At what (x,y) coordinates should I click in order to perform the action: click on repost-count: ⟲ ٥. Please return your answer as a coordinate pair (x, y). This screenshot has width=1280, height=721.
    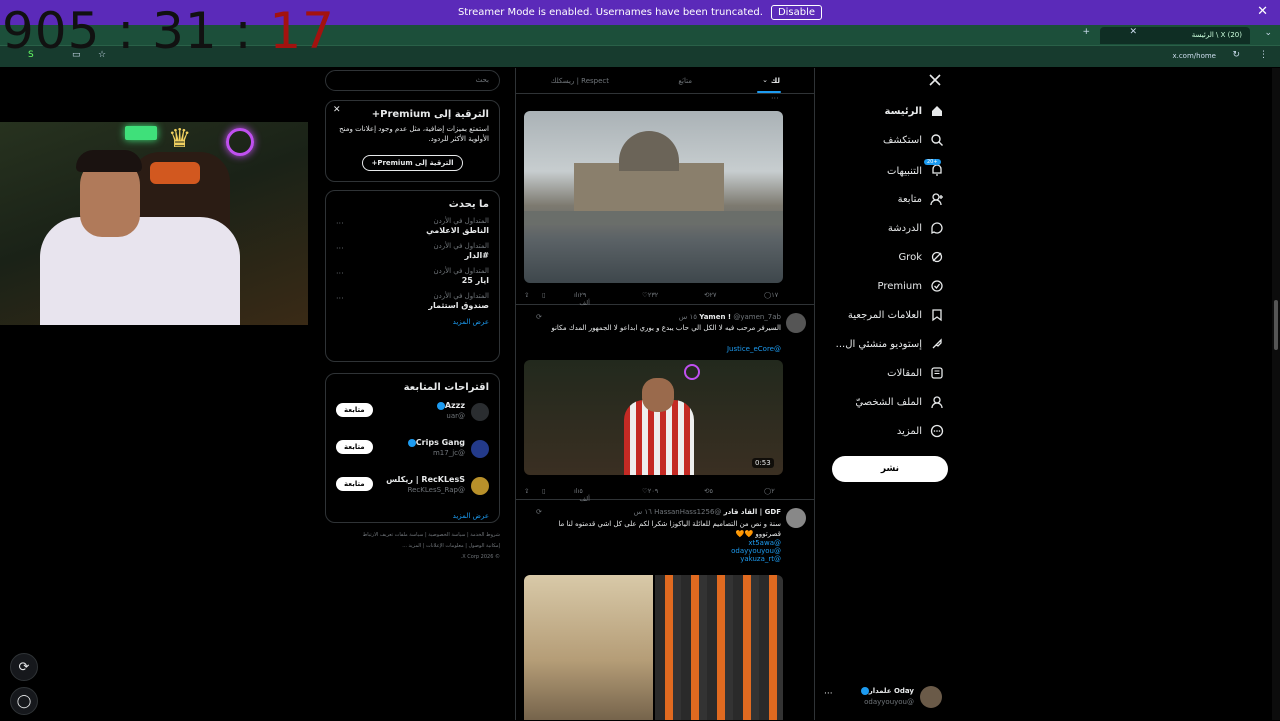
    Looking at the image, I should click on (708, 491).